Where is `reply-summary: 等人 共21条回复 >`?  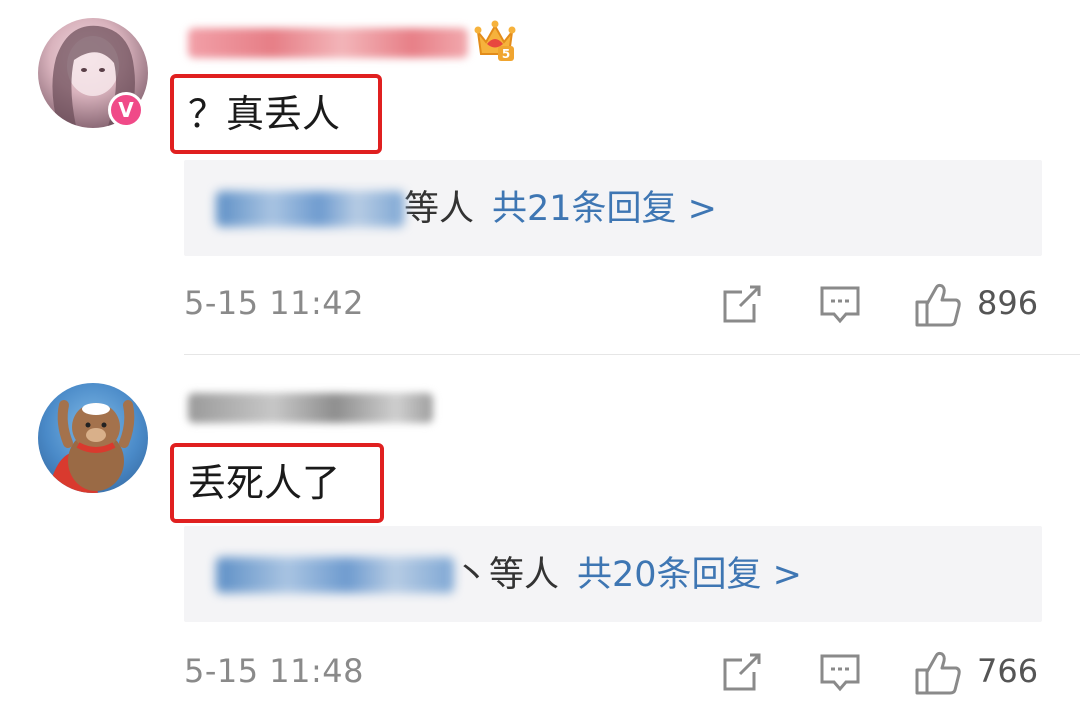
reply-summary: 等人 共21条回复 > is located at coordinates (613, 208).